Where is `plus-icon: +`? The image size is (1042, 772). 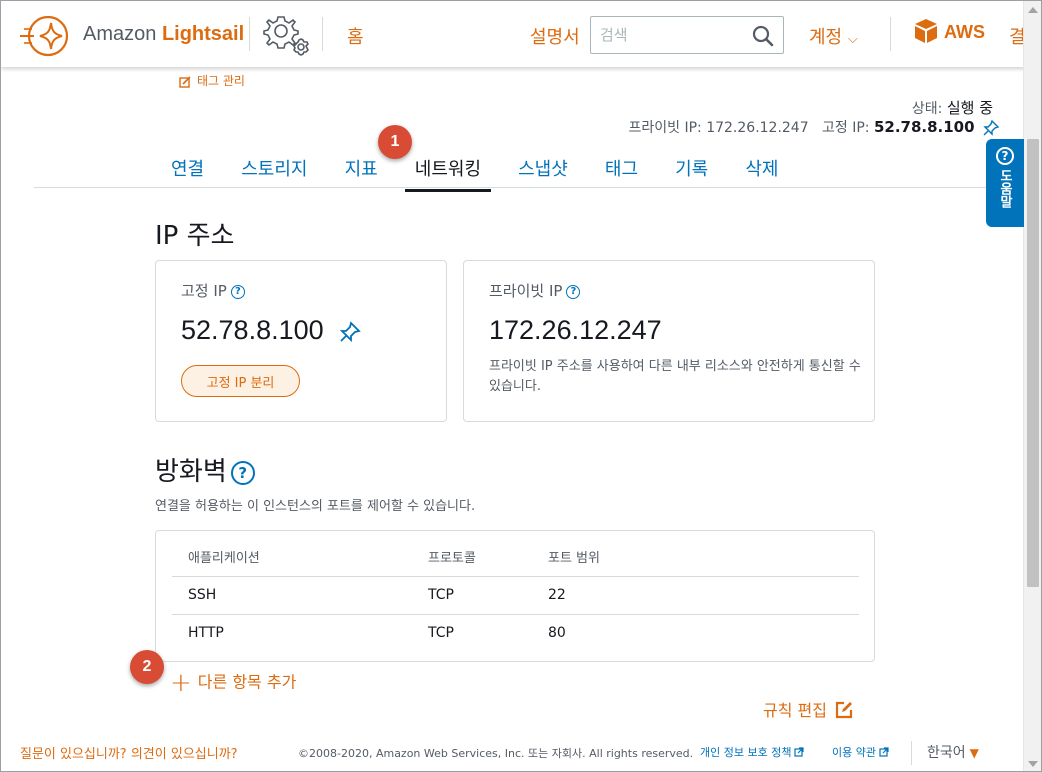
plus-icon: + is located at coordinates (181, 683).